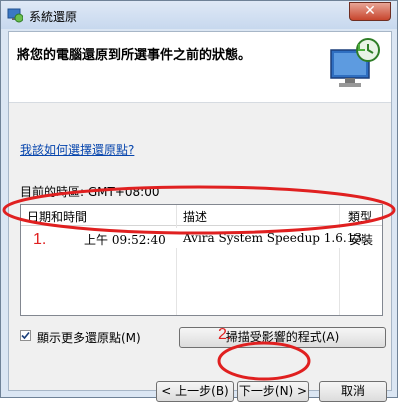 This screenshot has width=400, height=402. Describe the element at coordinates (90, 192) in the screenshot. I see `timezone-label: 目前的時區: GMT+08:00` at that location.